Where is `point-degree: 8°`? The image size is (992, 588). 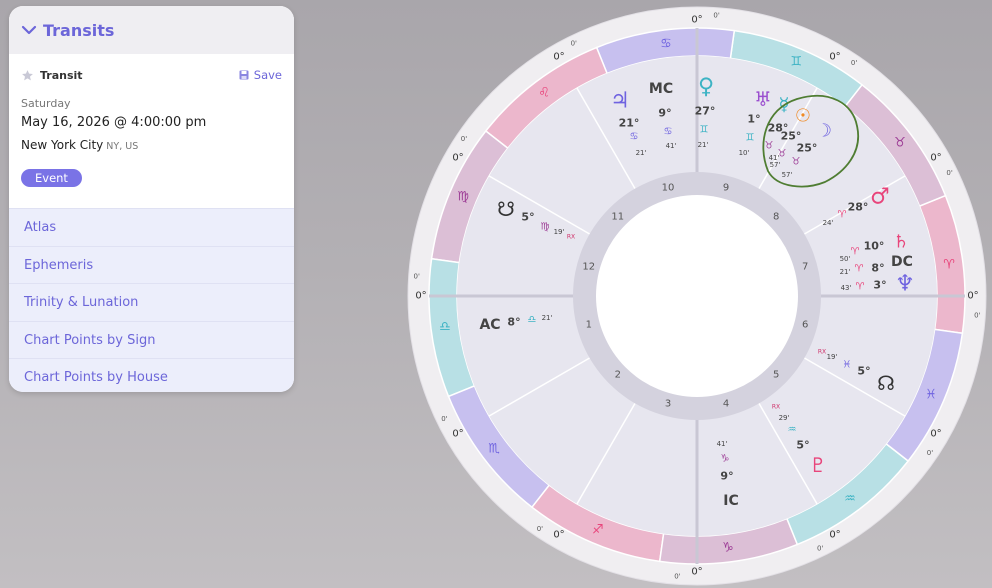
point-degree: 8° is located at coordinates (877, 268).